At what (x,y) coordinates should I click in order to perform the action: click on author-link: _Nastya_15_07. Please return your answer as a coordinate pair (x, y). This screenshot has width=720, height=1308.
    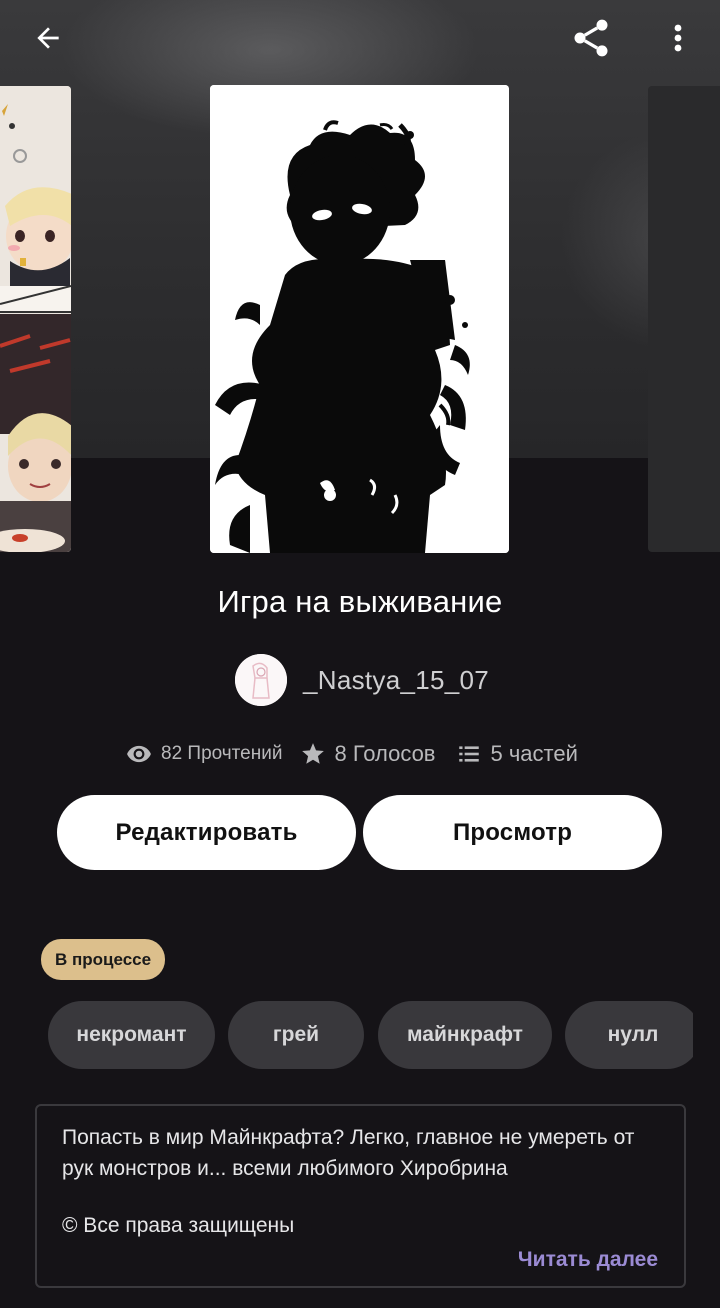
    Looking at the image, I should click on (362, 680).